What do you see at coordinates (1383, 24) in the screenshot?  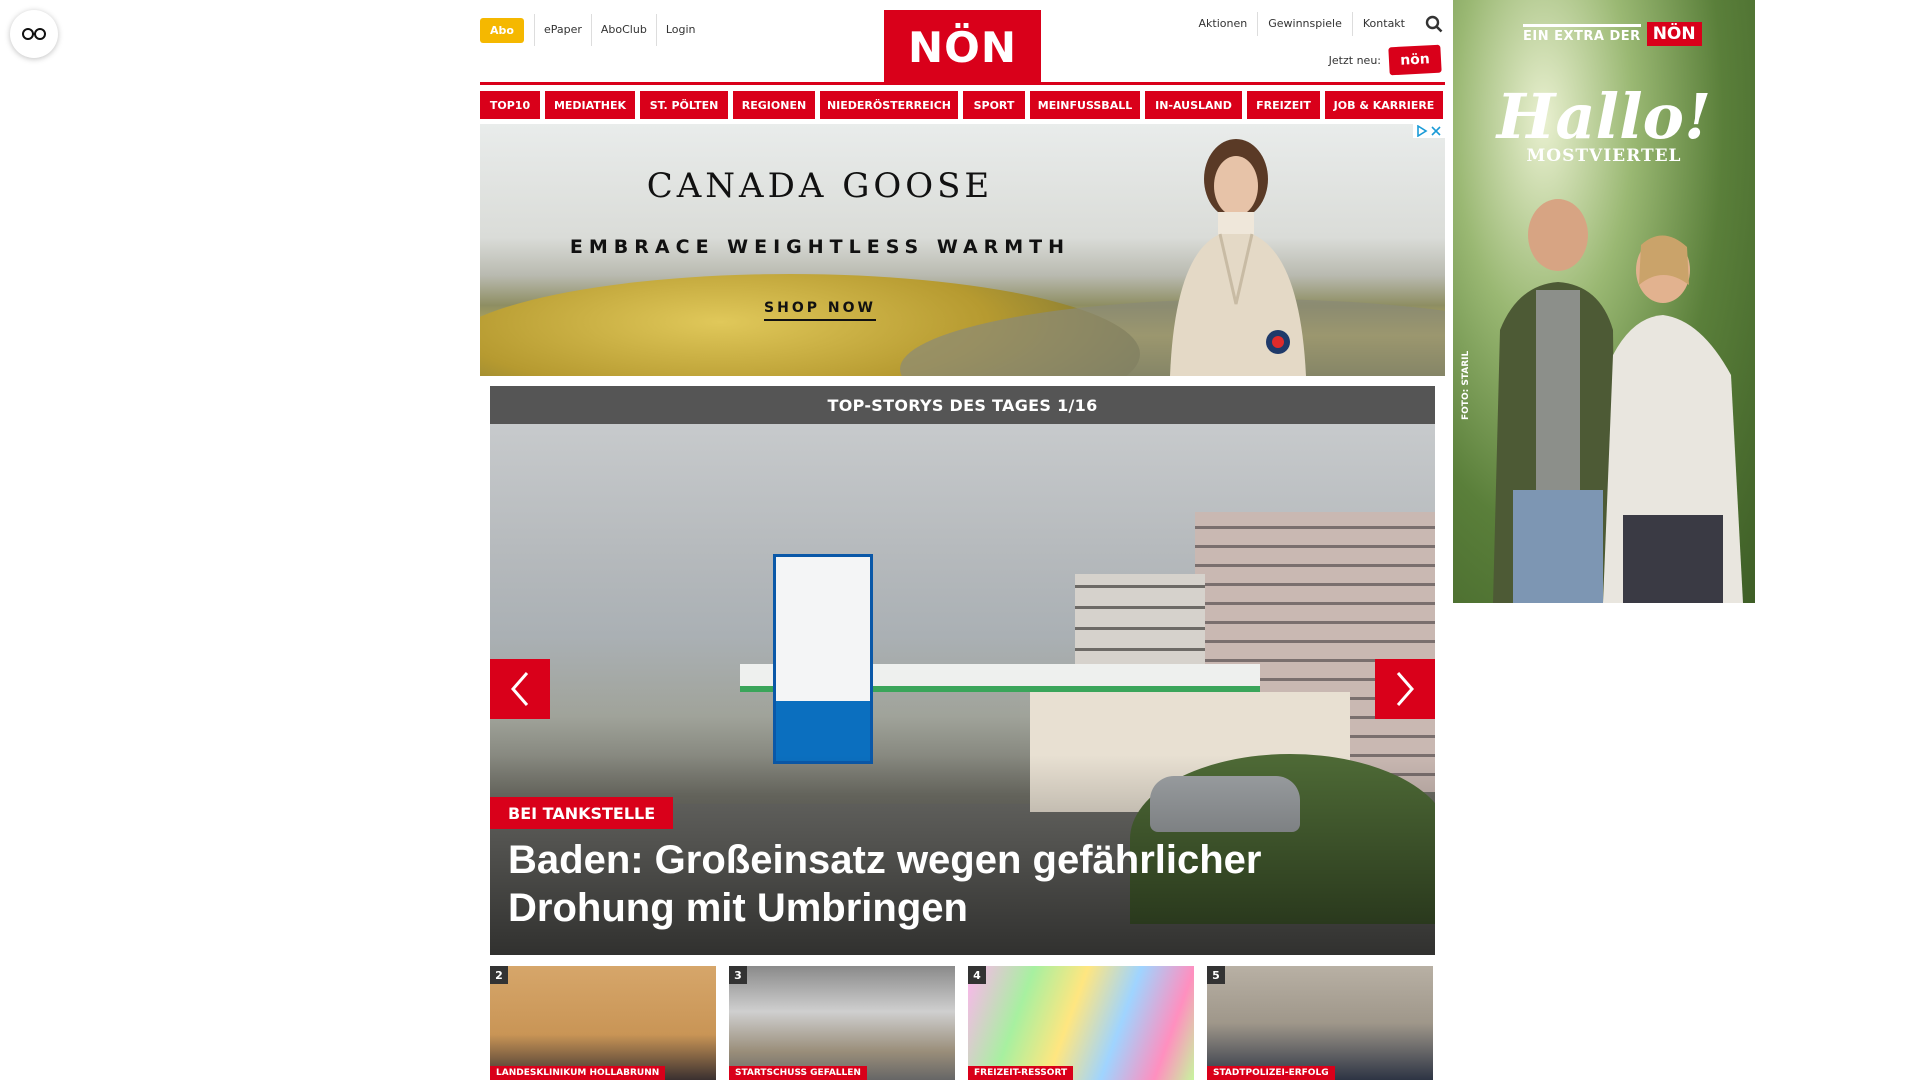 I see `kontakt-link: Kontakt` at bounding box center [1383, 24].